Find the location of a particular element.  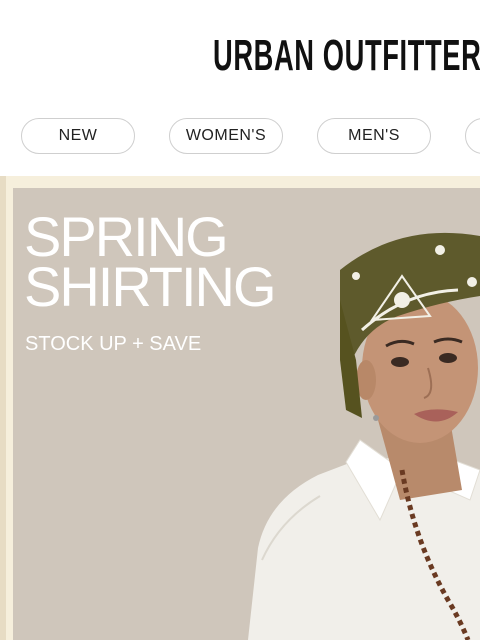

nav-item-new: NEW is located at coordinates (78, 136).